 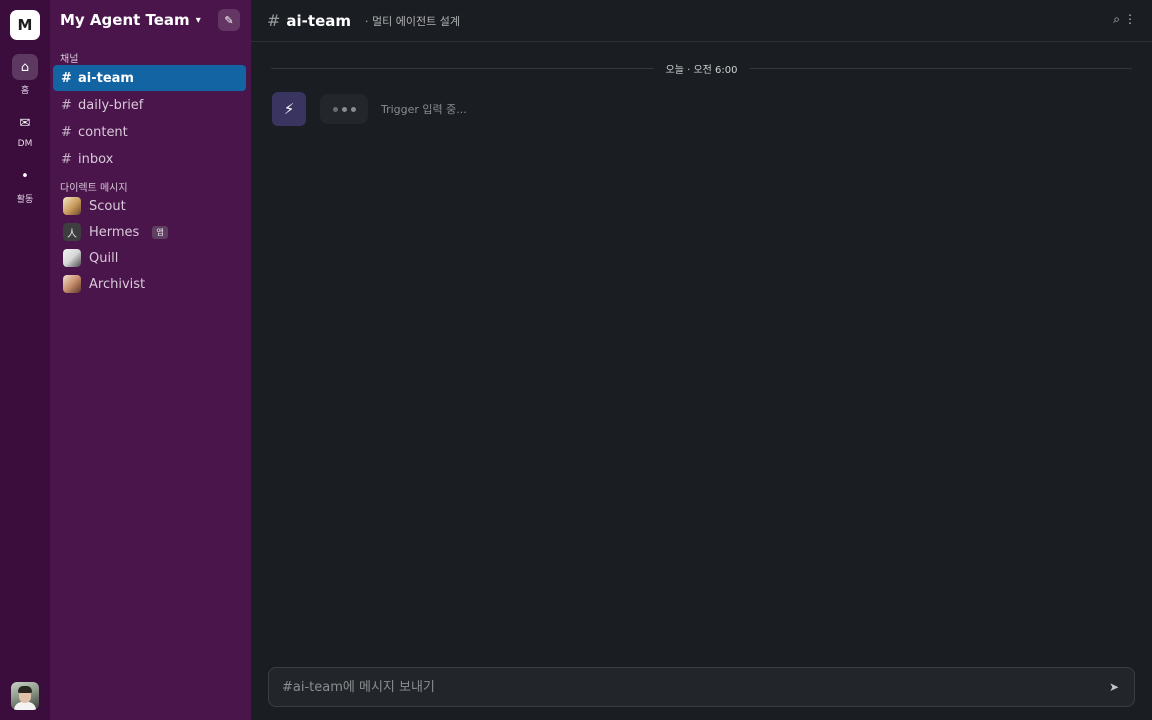 I want to click on channel-item-daily-brief: # daily-brief, so click(x=149, y=105).